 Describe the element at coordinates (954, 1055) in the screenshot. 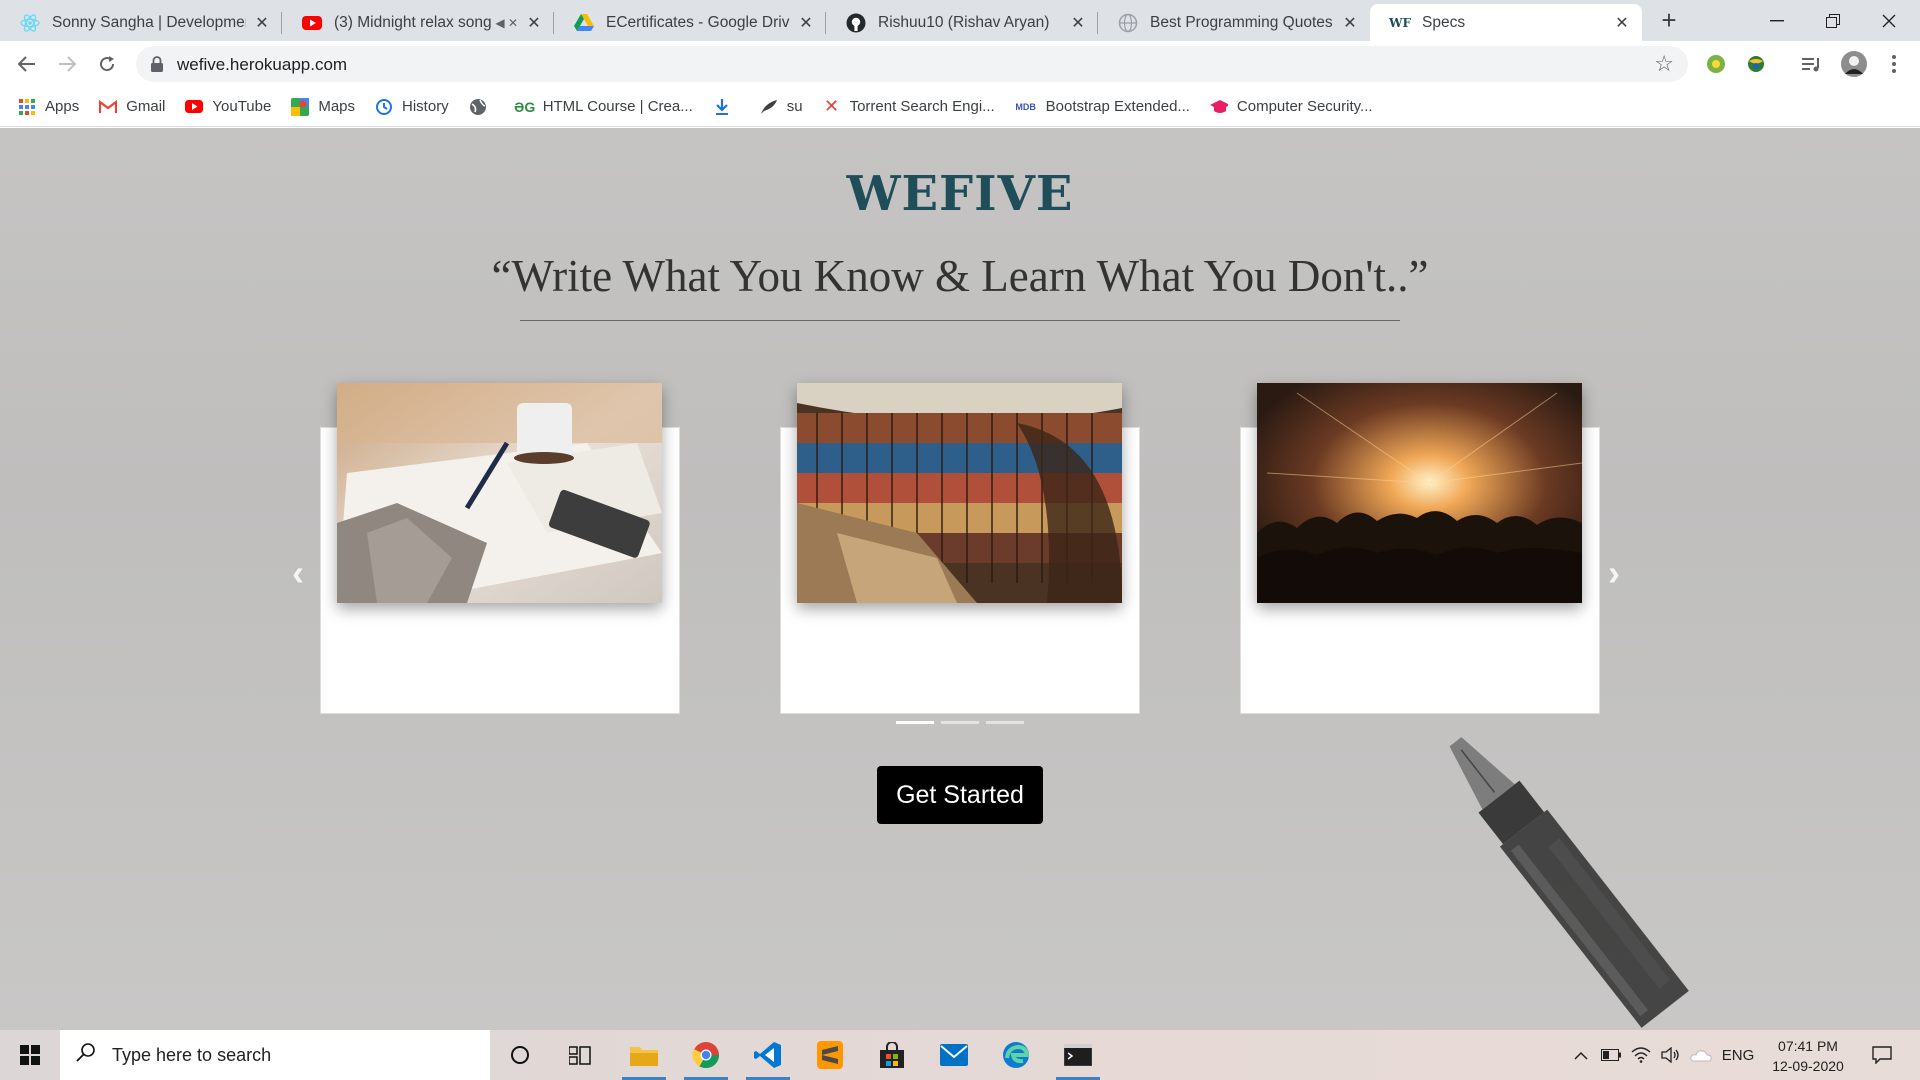

I see `mail-icon` at that location.